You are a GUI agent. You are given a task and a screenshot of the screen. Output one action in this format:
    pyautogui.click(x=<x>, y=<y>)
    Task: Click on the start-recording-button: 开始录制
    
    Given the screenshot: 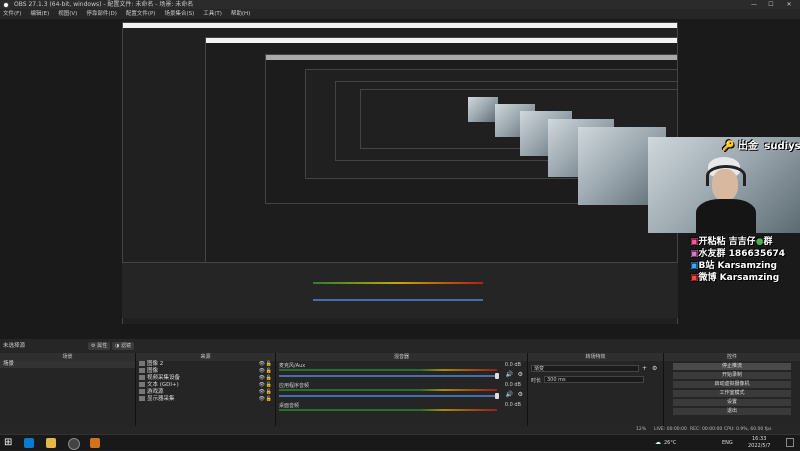 What is the action you would take?
    pyautogui.click(x=732, y=375)
    